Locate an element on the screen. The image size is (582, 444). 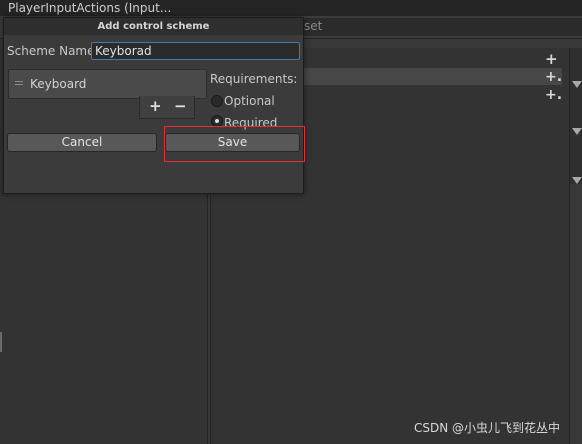
toolbar-partial-label: set is located at coordinates (313, 26).